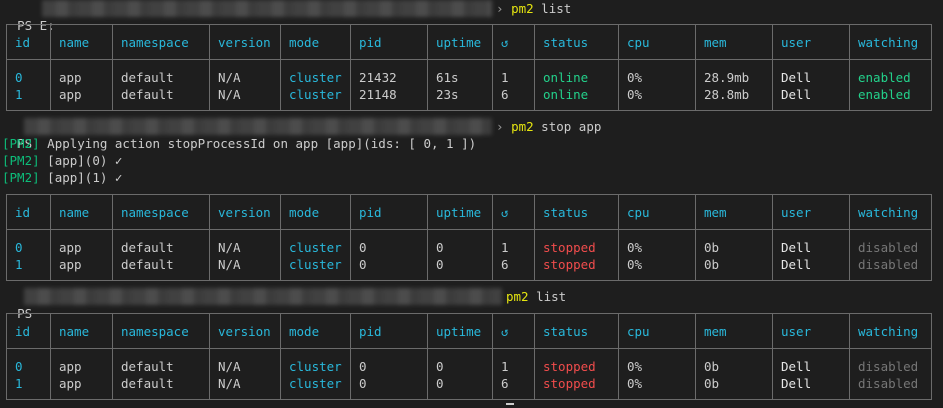 The width and height of the screenshot is (943, 408). Describe the element at coordinates (571, 126) in the screenshot. I see `command-args: stop app` at that location.